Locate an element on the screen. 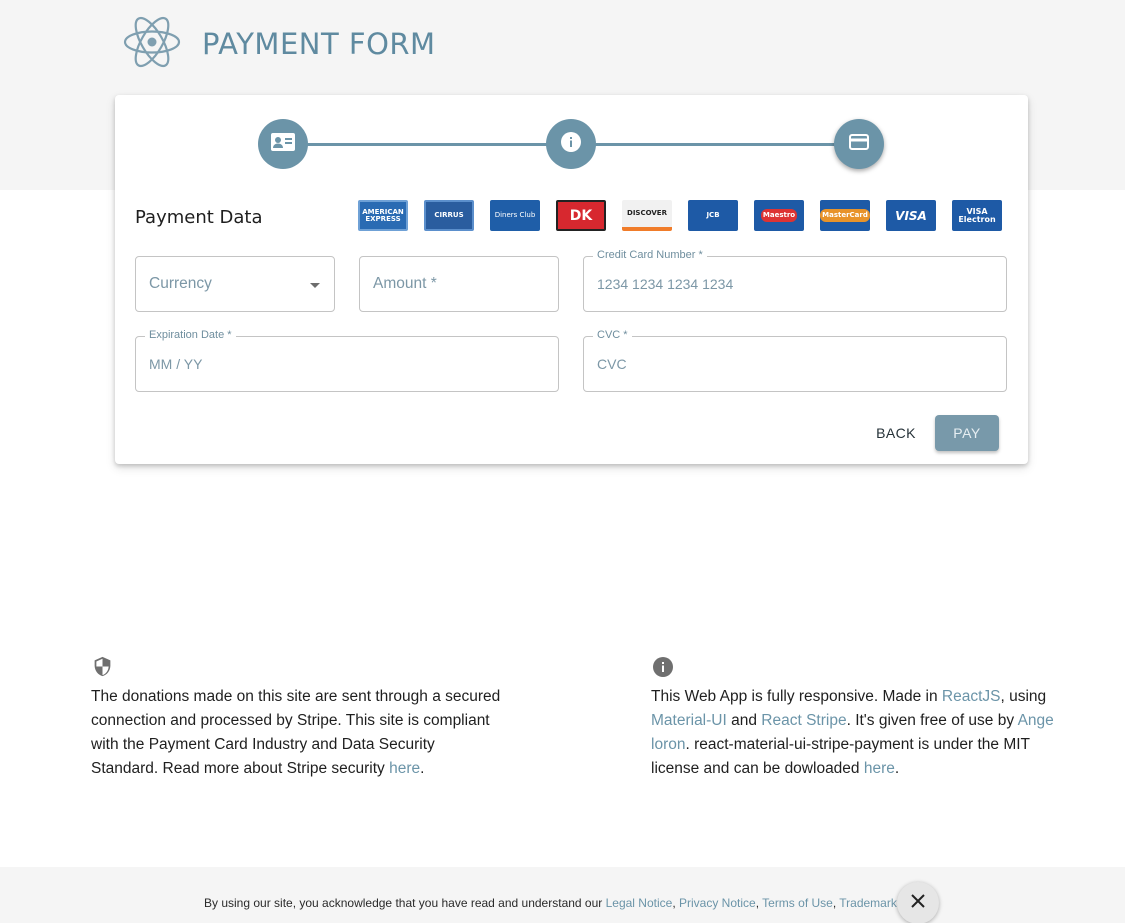 The image size is (1125, 923). pay-button: PAY is located at coordinates (967, 433).